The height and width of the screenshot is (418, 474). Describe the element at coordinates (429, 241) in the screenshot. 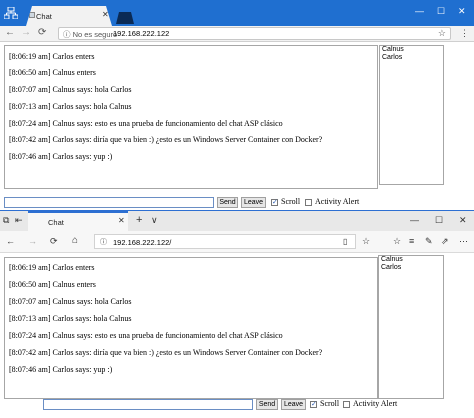

I see `web-note-icon: ✎` at that location.